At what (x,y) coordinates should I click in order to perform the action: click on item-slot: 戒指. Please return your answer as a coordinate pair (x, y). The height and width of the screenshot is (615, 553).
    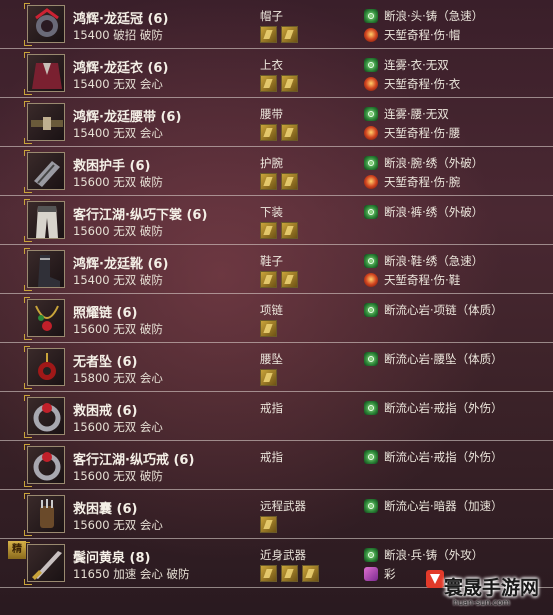
    Looking at the image, I should click on (271, 408).